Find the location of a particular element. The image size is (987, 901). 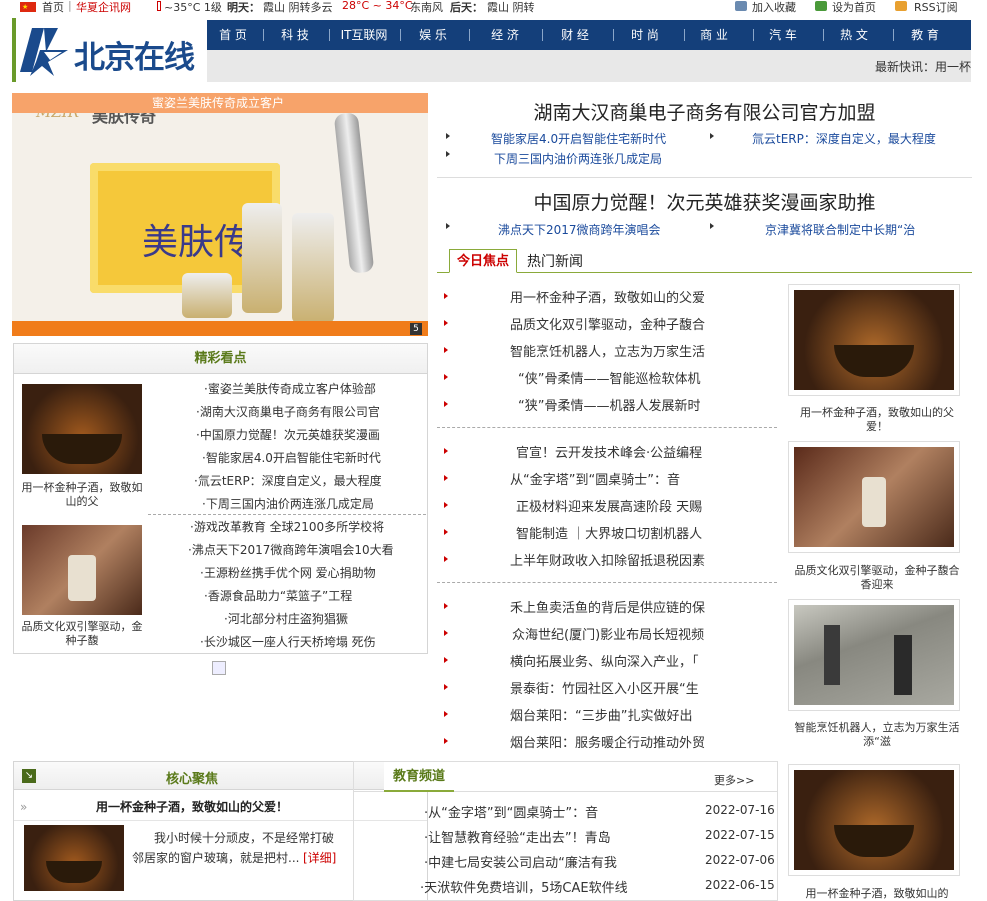

list-item: 禾上鱼卖活鱼的背后是供应链的保 is located at coordinates (607, 606).